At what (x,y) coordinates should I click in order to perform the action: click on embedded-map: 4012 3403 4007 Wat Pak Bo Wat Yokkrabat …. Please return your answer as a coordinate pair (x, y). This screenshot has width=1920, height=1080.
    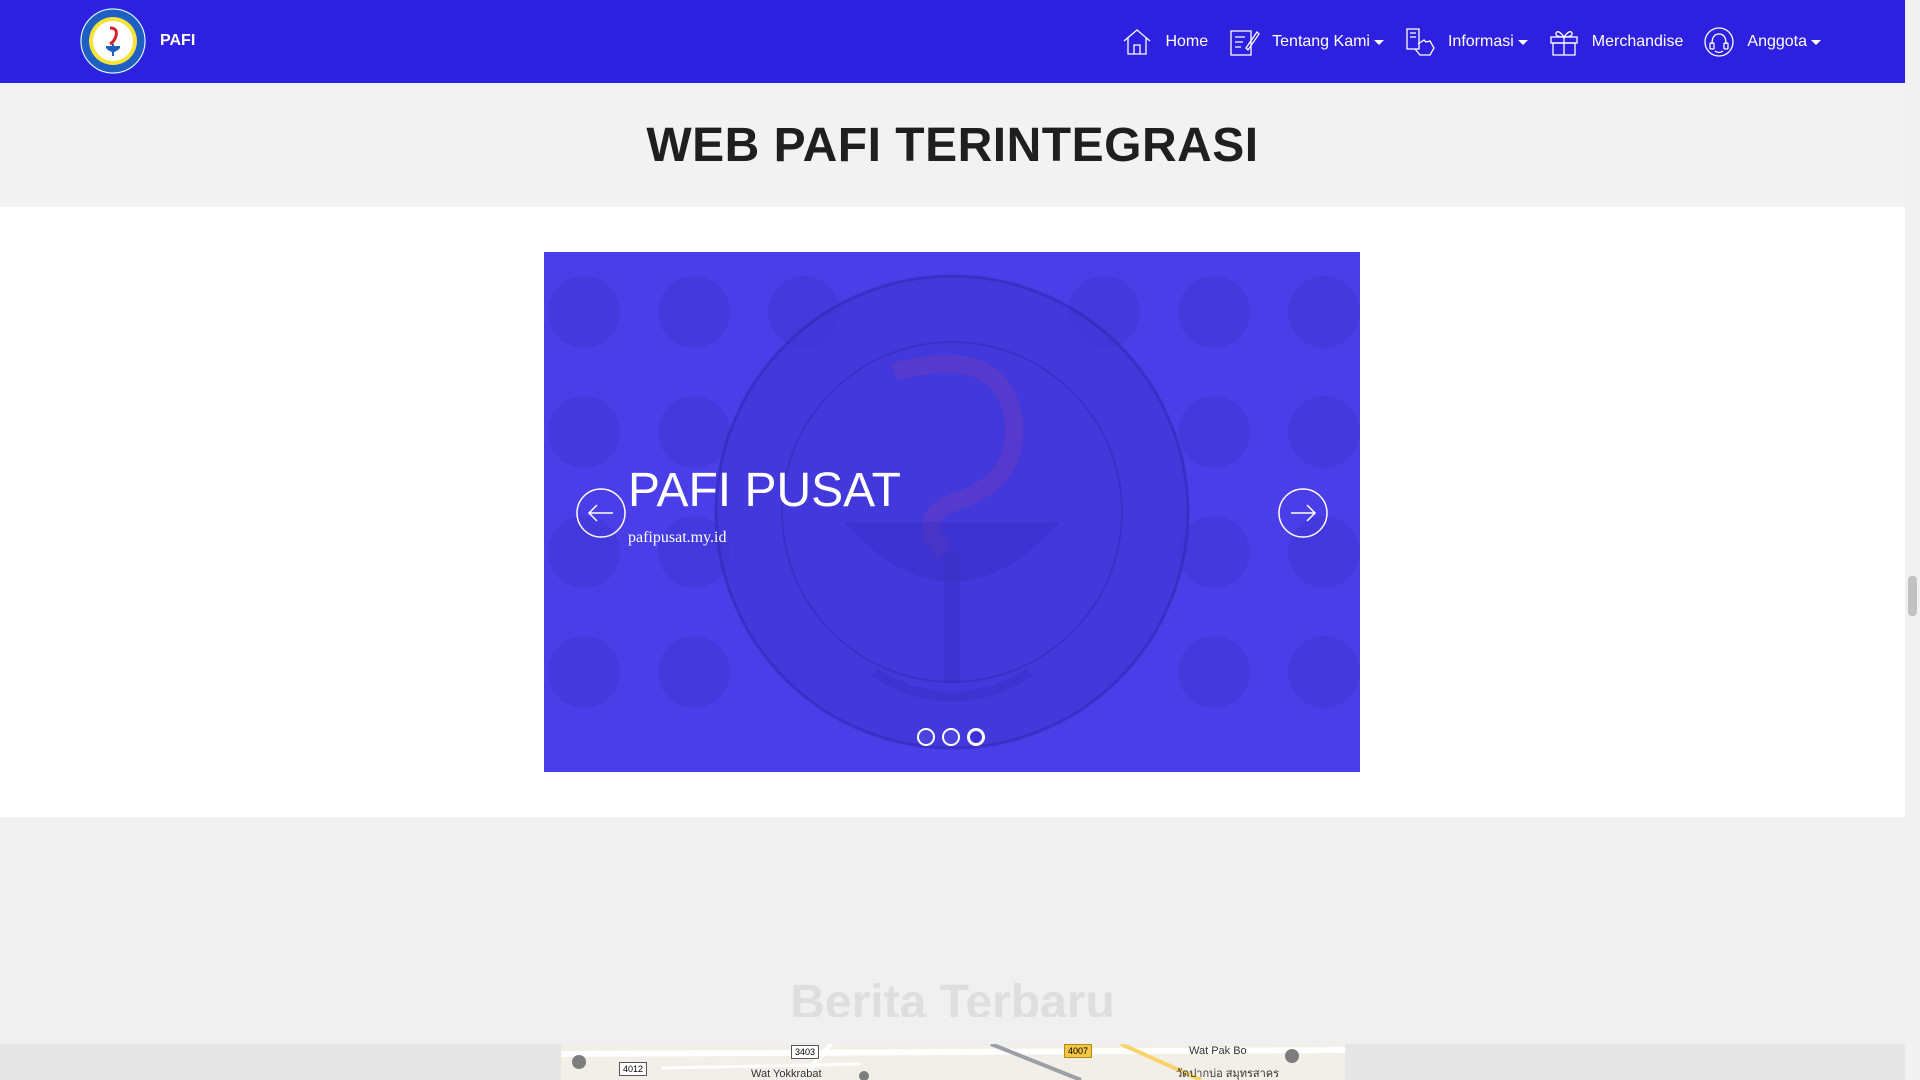
    Looking at the image, I should click on (953, 1062).